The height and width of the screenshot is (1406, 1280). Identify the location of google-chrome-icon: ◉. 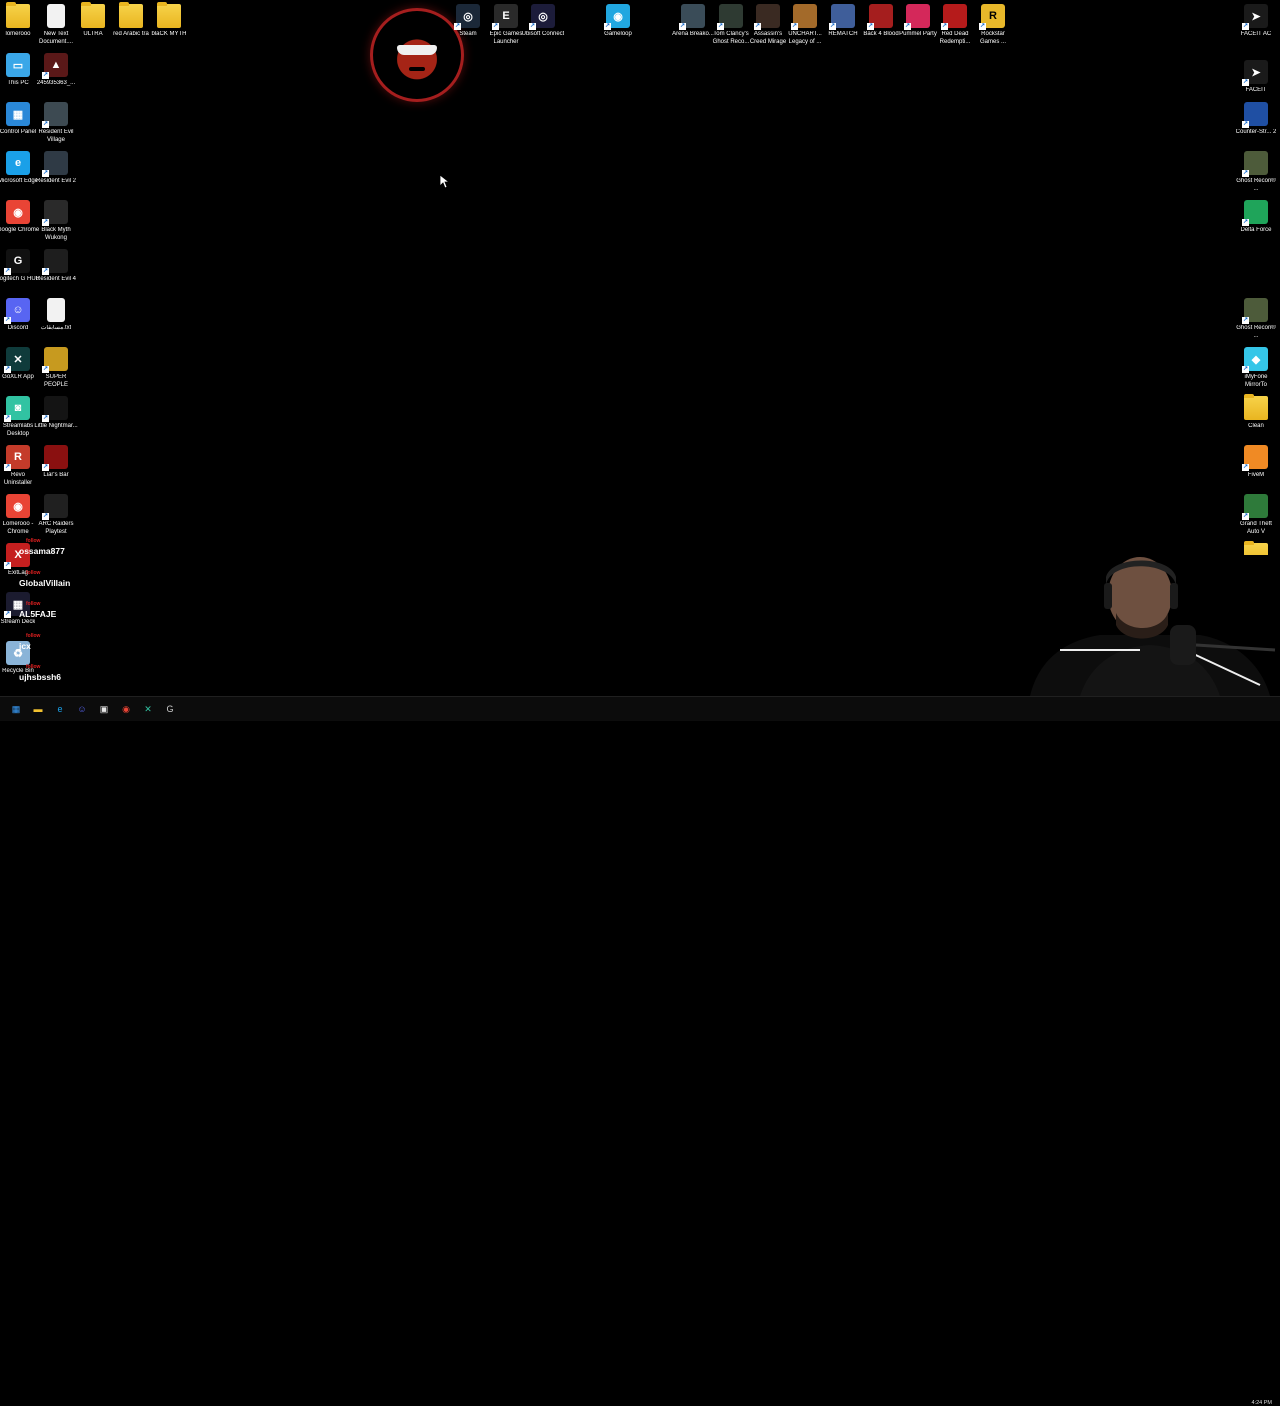
(18, 212).